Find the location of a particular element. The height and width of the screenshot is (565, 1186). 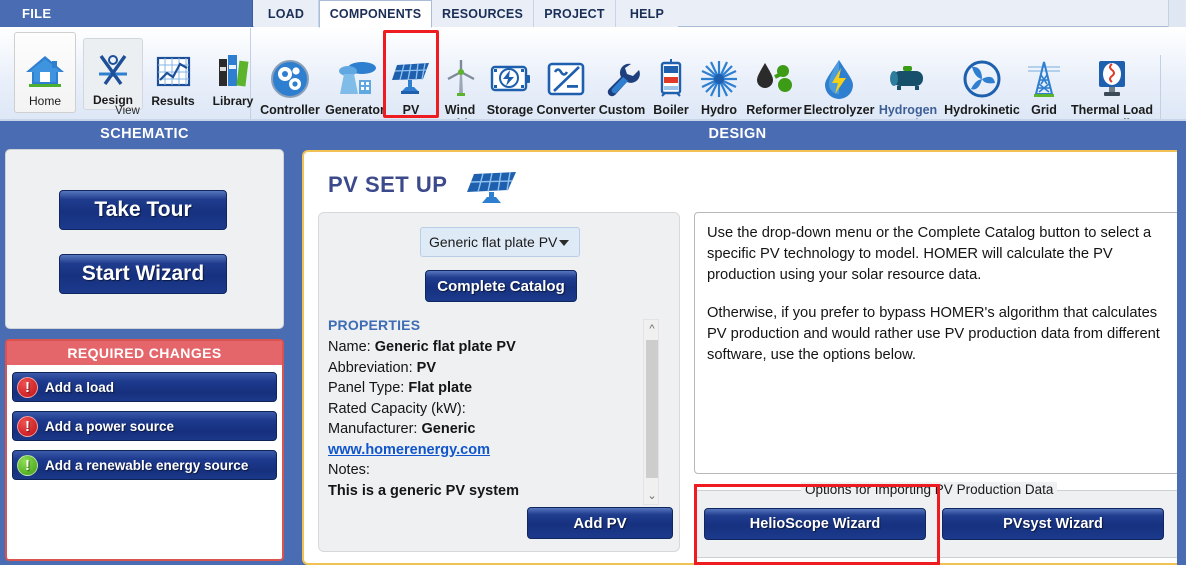

ribbon-group-view-label: View is located at coordinates (127, 111).